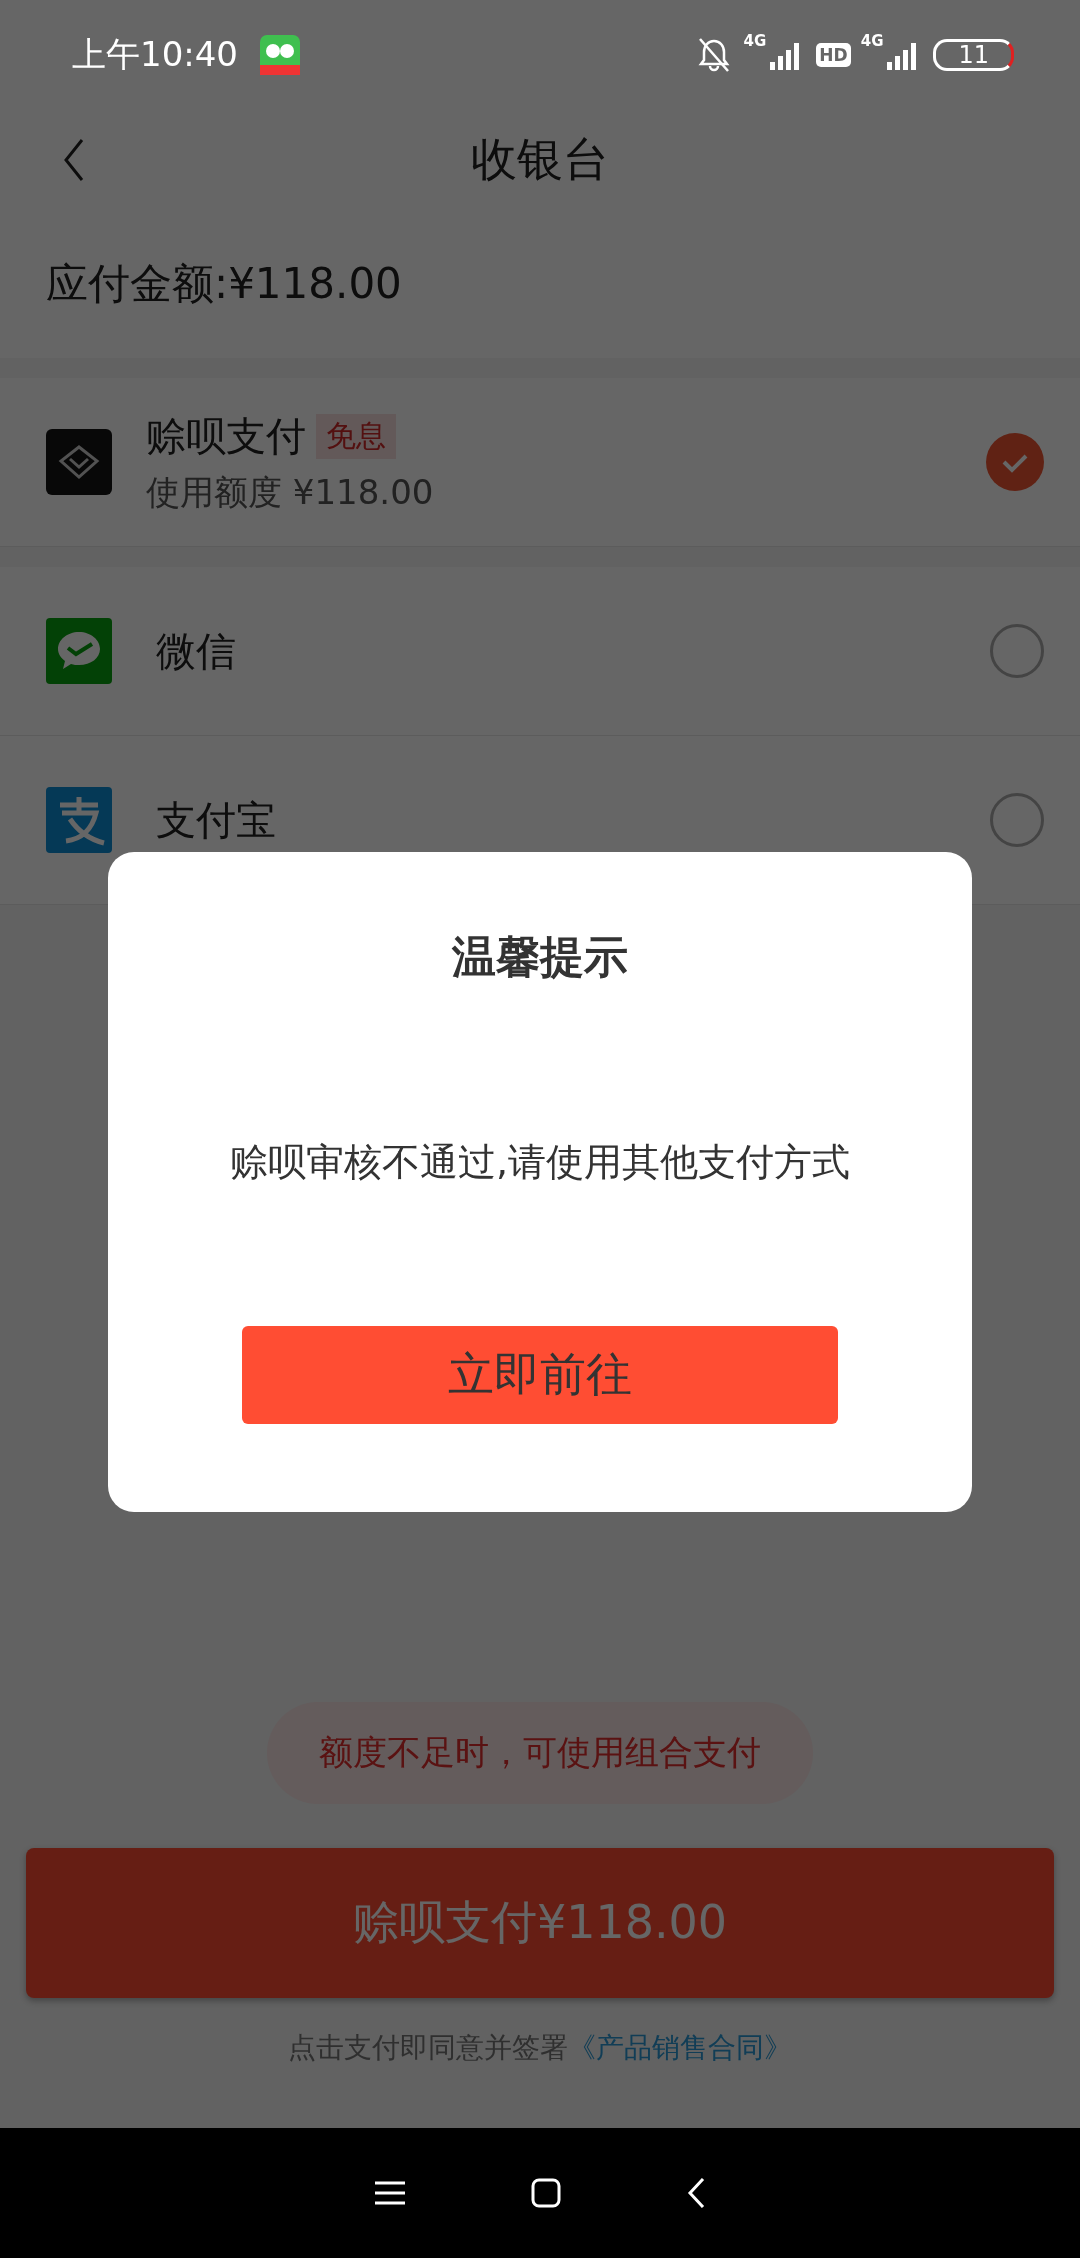  What do you see at coordinates (216, 820) in the screenshot?
I see `payment-name: 支付宝` at bounding box center [216, 820].